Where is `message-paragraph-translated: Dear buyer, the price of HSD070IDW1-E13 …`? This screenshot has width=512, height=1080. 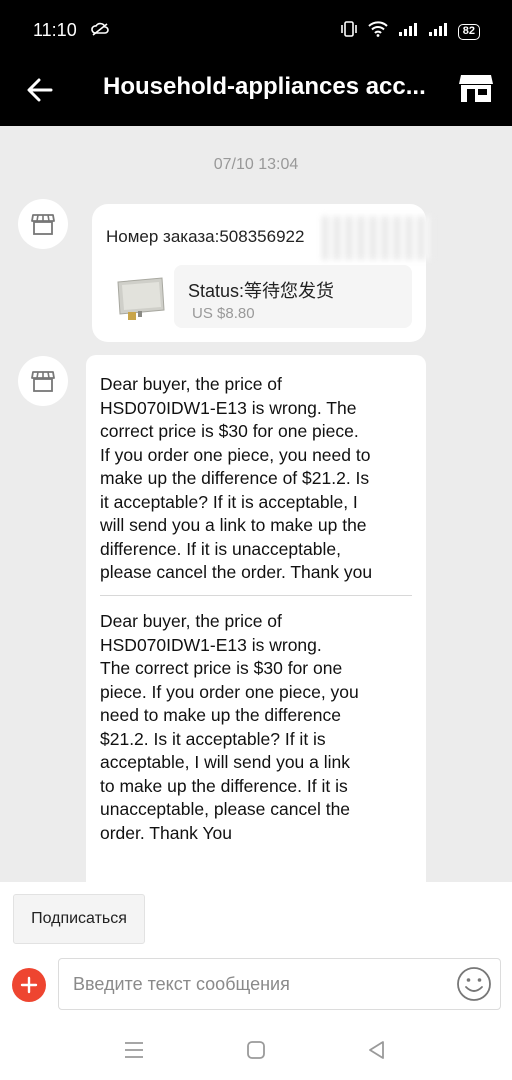 message-paragraph-translated: Dear buyer, the price of HSD070IDW1-E13 … is located at coordinates (229, 727).